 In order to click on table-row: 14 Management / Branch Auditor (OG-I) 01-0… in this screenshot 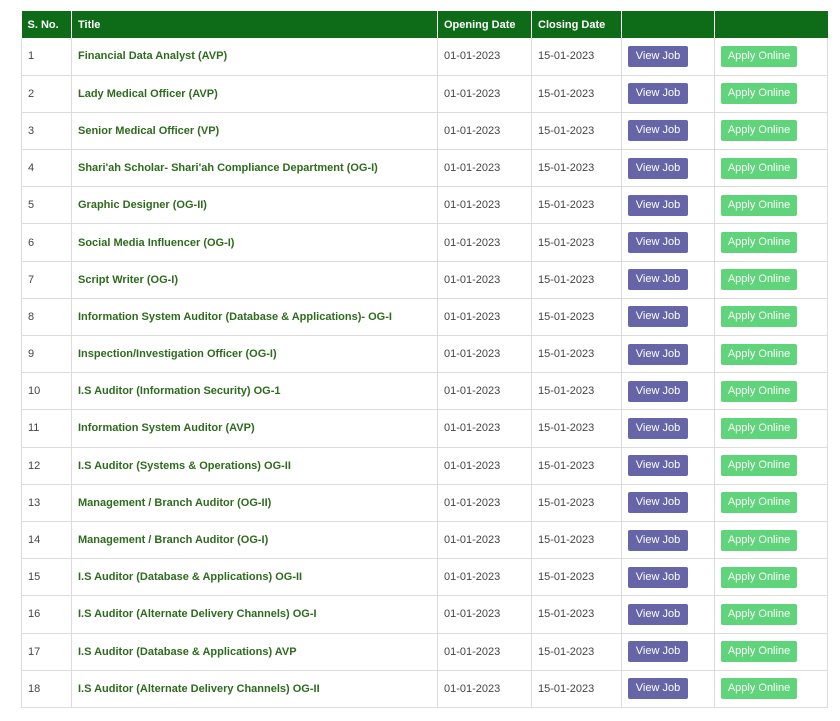, I will do `click(424, 540)`.